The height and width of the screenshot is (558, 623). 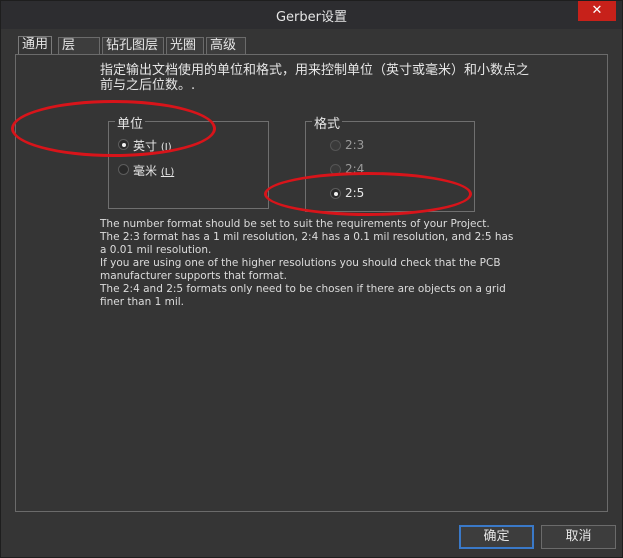 What do you see at coordinates (327, 122) in the screenshot?
I see `format-group-title: 格式` at bounding box center [327, 122].